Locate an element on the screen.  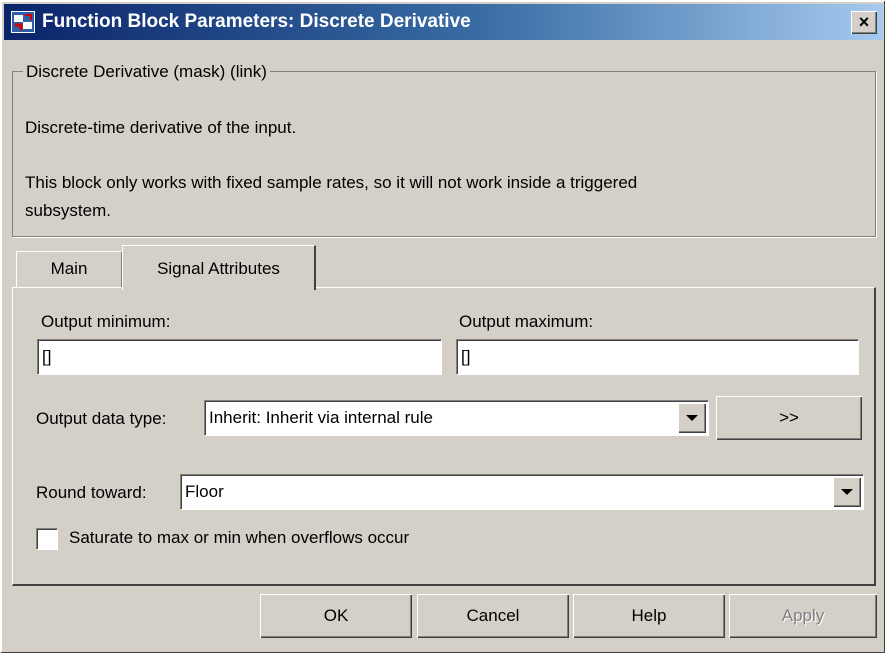
cancel-button-label: Cancel is located at coordinates (493, 615).